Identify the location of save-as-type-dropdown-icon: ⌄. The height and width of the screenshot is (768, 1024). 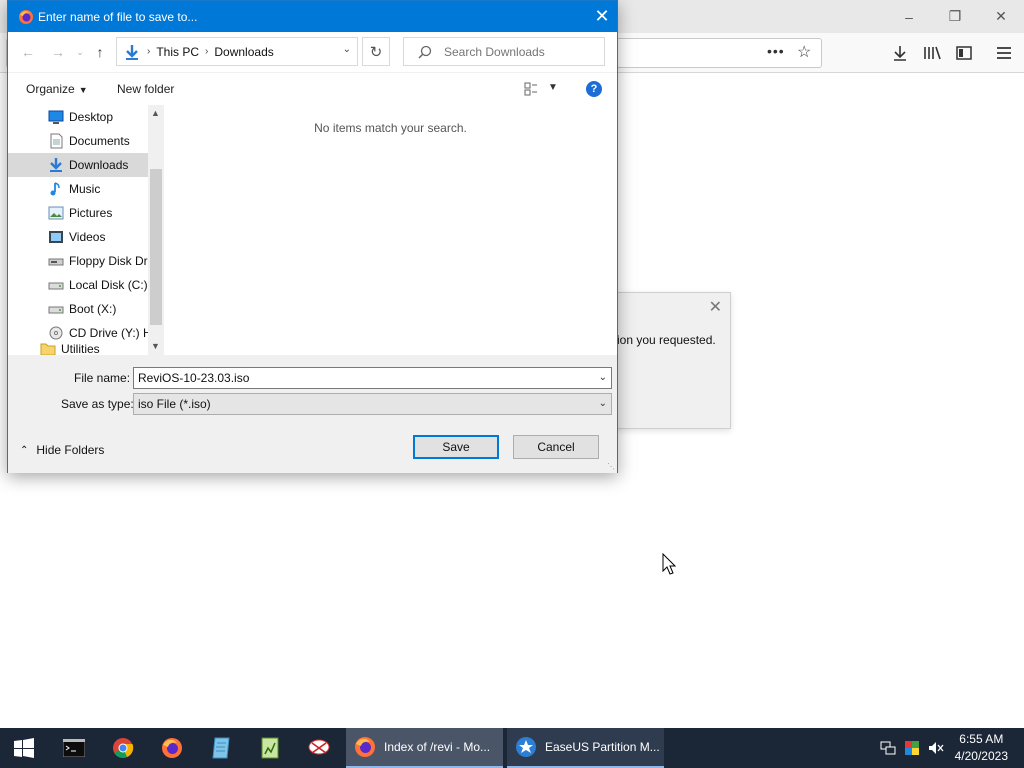
(603, 403).